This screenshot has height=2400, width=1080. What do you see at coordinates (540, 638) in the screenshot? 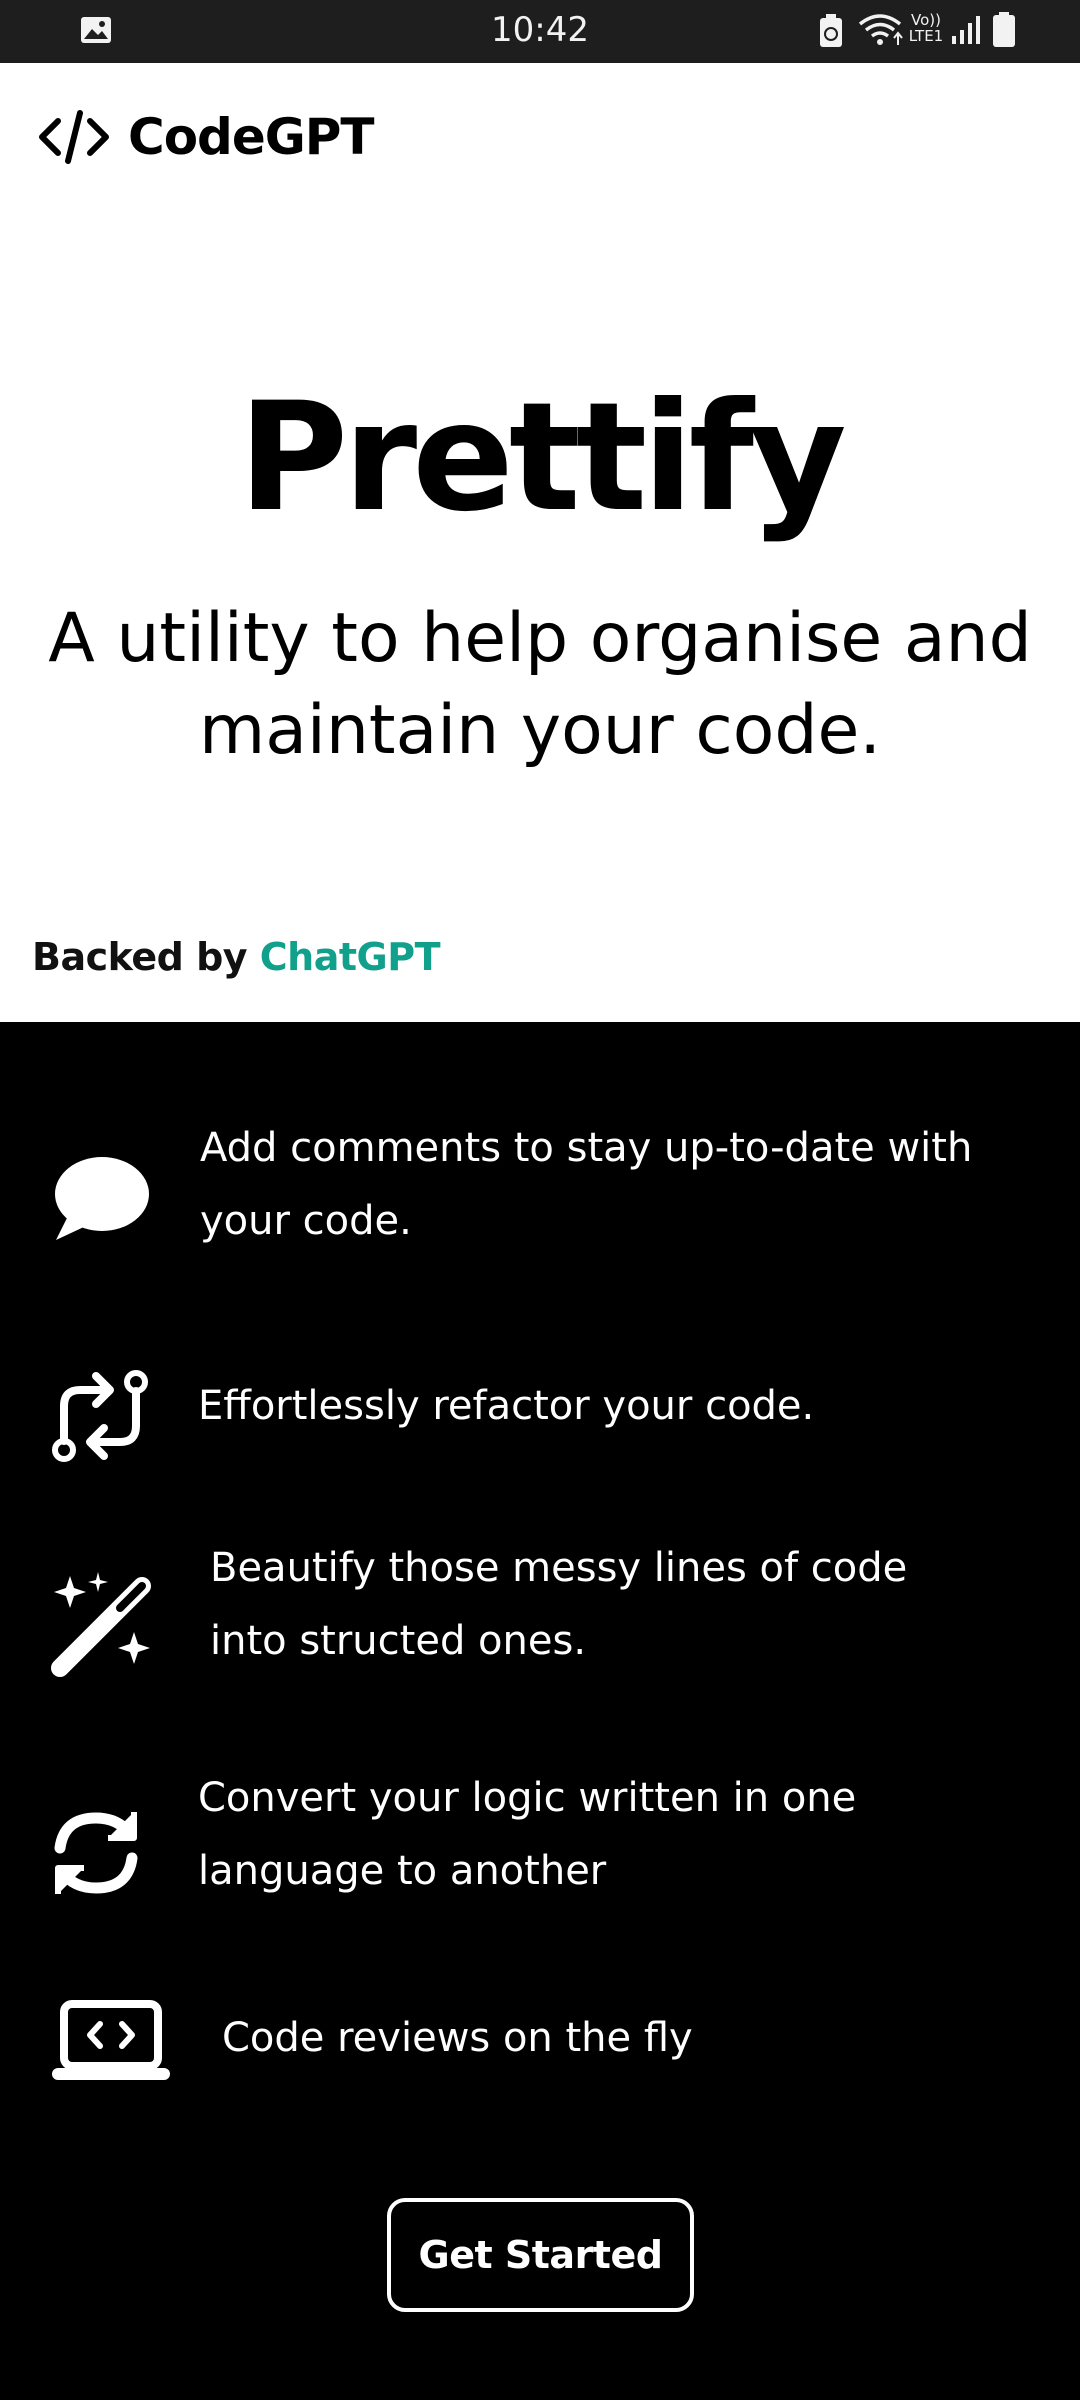
I see `subtitle-line-1: A utility to help organise and` at bounding box center [540, 638].